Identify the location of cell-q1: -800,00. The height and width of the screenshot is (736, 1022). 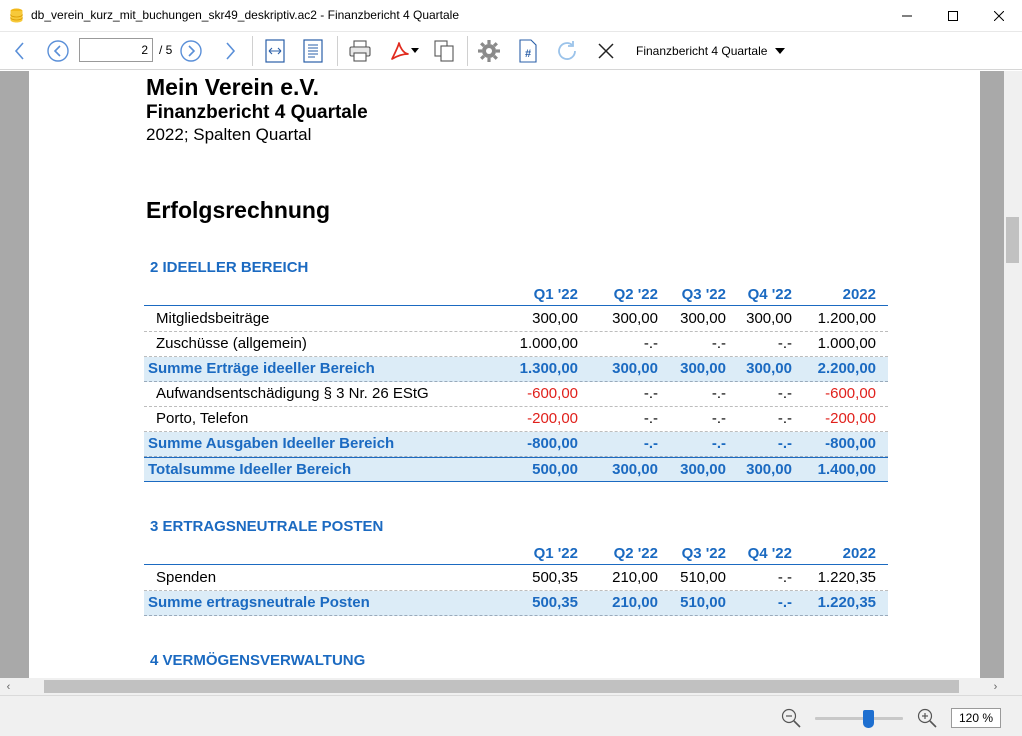
(552, 443).